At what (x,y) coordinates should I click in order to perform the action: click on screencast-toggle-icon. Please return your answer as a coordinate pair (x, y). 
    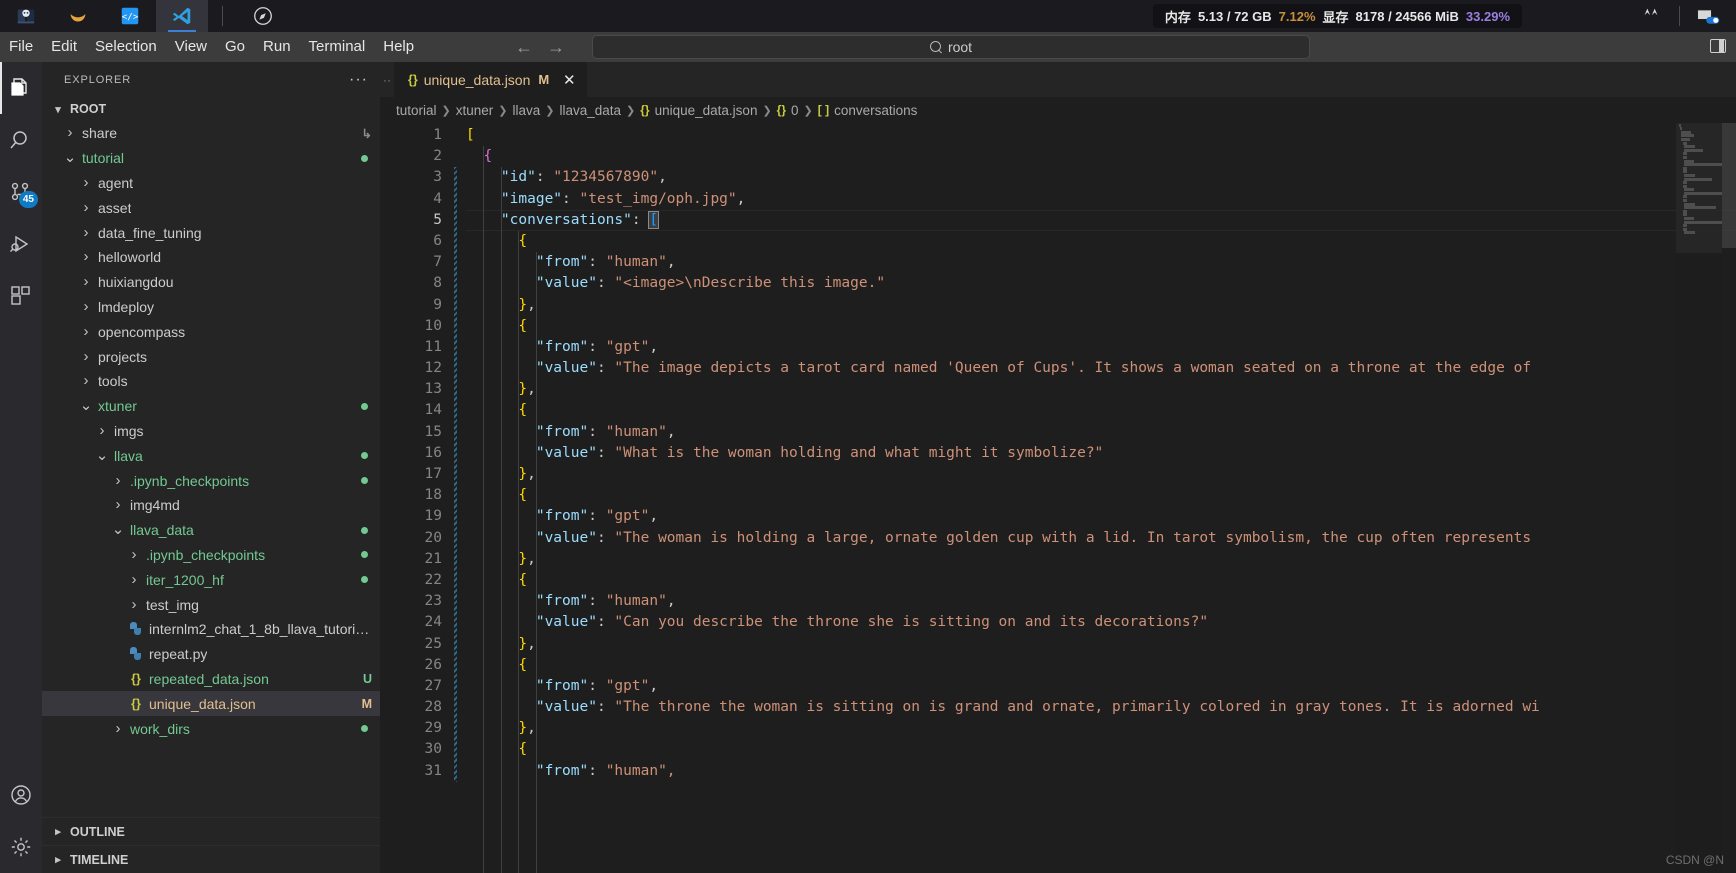
    Looking at the image, I should click on (1708, 16).